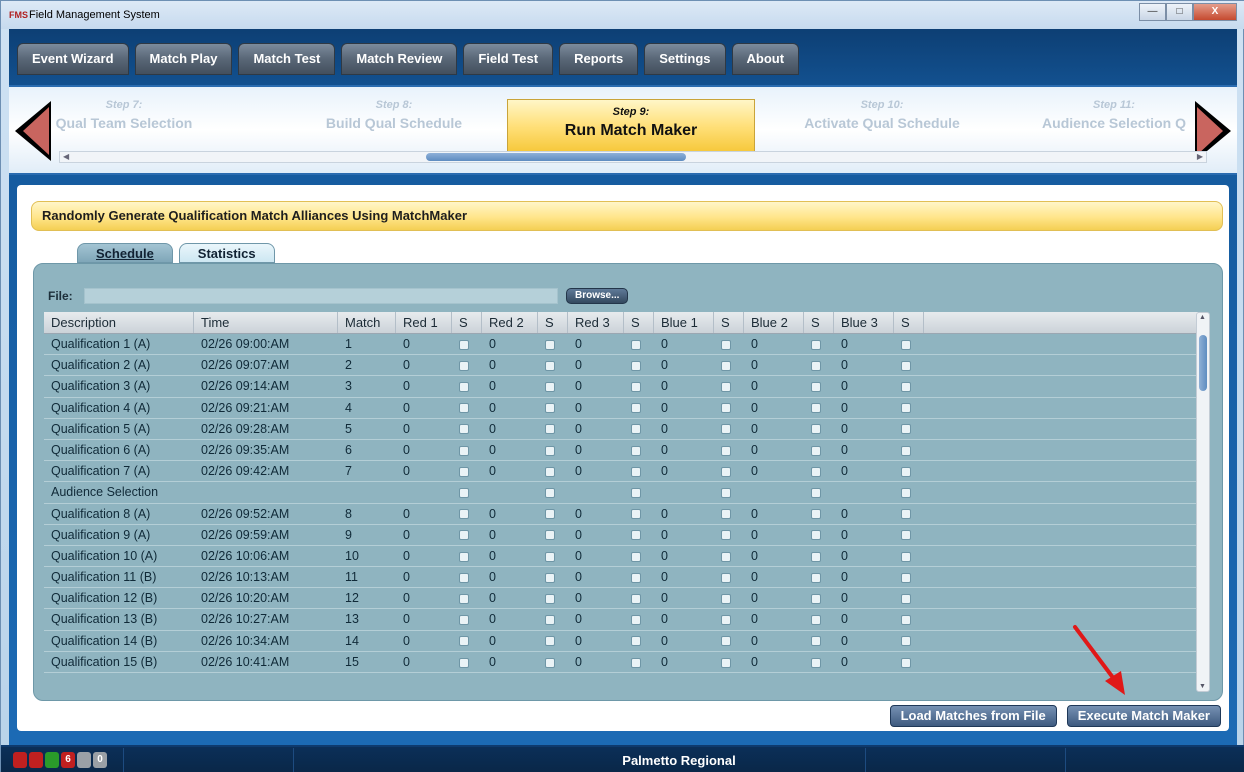 This screenshot has height=772, width=1244. Describe the element at coordinates (621, 429) in the screenshot. I see `table-row: Qualification 5 (A) 02/26 09:28:AM 5 0 0 0 0 0 0` at that location.